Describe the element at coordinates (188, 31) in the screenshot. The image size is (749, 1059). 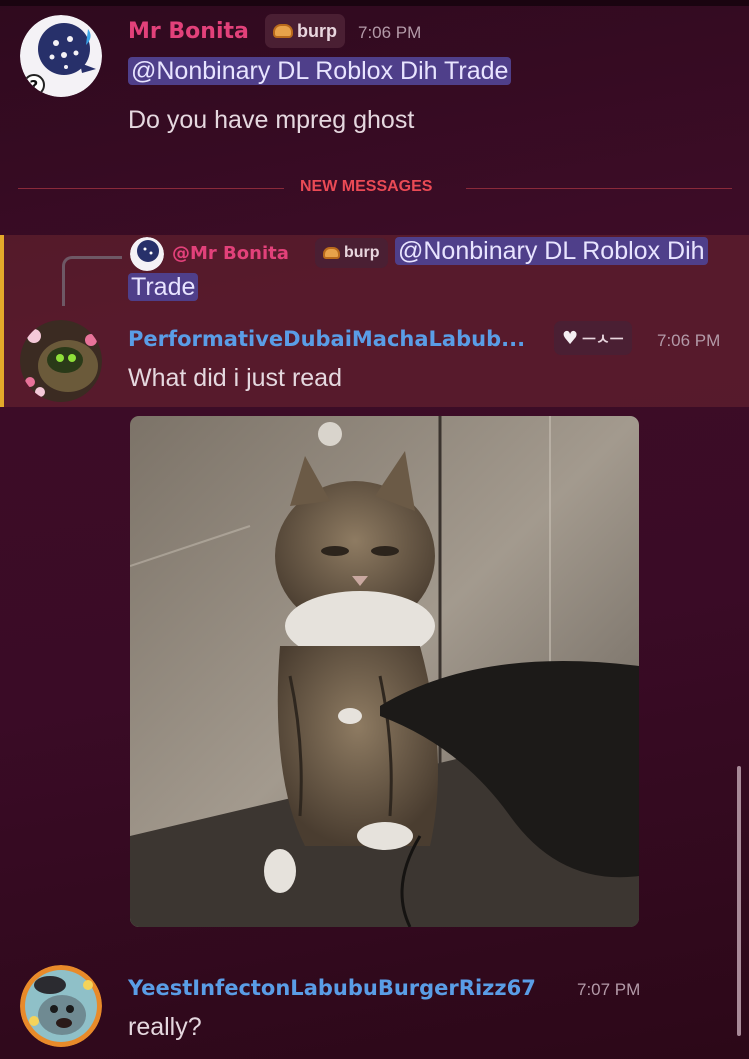
I see `author-mr-bonita: Mr Bonita` at that location.